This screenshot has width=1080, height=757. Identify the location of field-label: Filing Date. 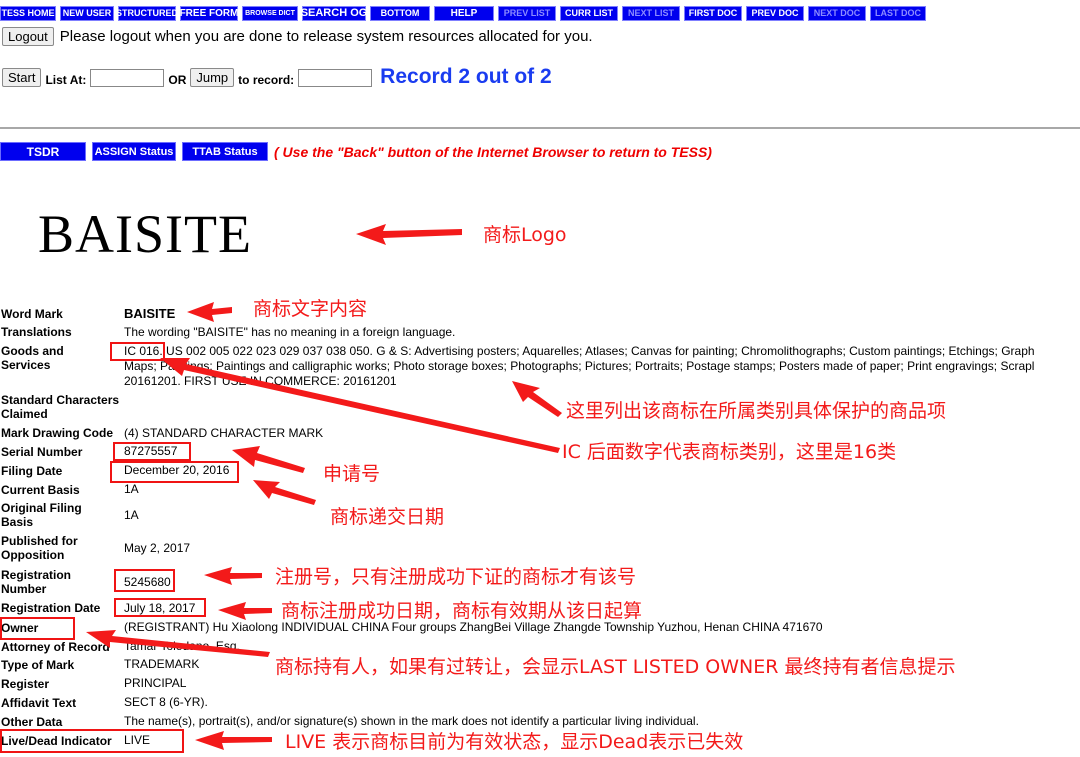
(32, 471).